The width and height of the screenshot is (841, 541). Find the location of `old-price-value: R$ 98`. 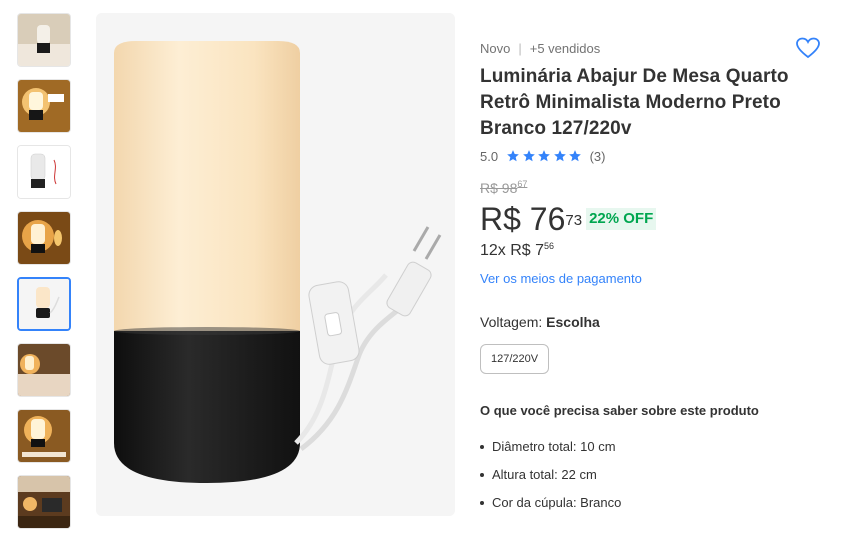

old-price-value: R$ 98 is located at coordinates (499, 188).